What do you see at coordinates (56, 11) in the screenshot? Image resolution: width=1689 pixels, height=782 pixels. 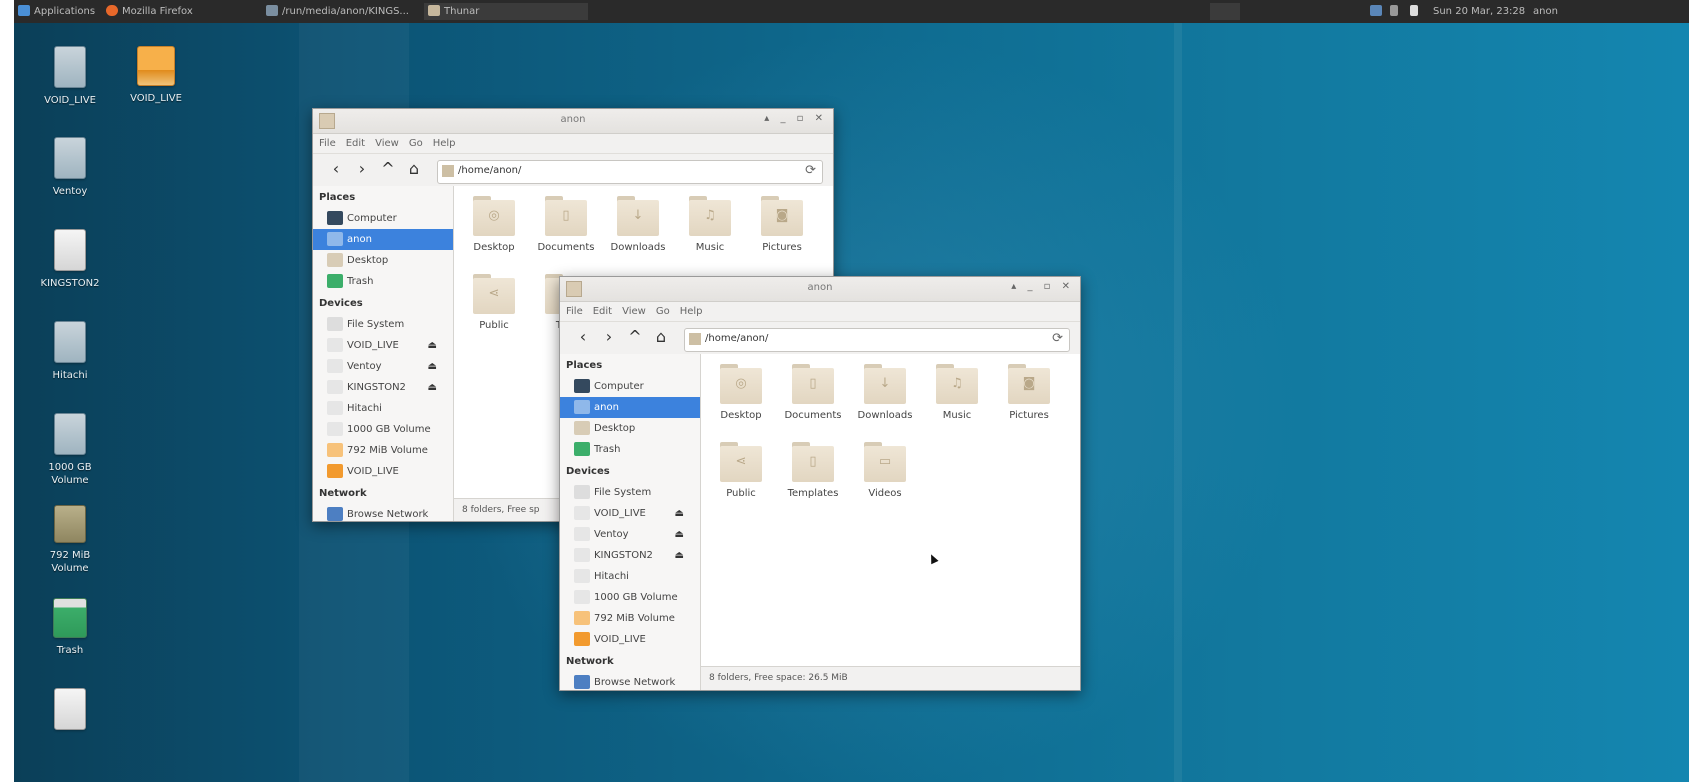 I see `applications-menu-button: Applications` at bounding box center [56, 11].